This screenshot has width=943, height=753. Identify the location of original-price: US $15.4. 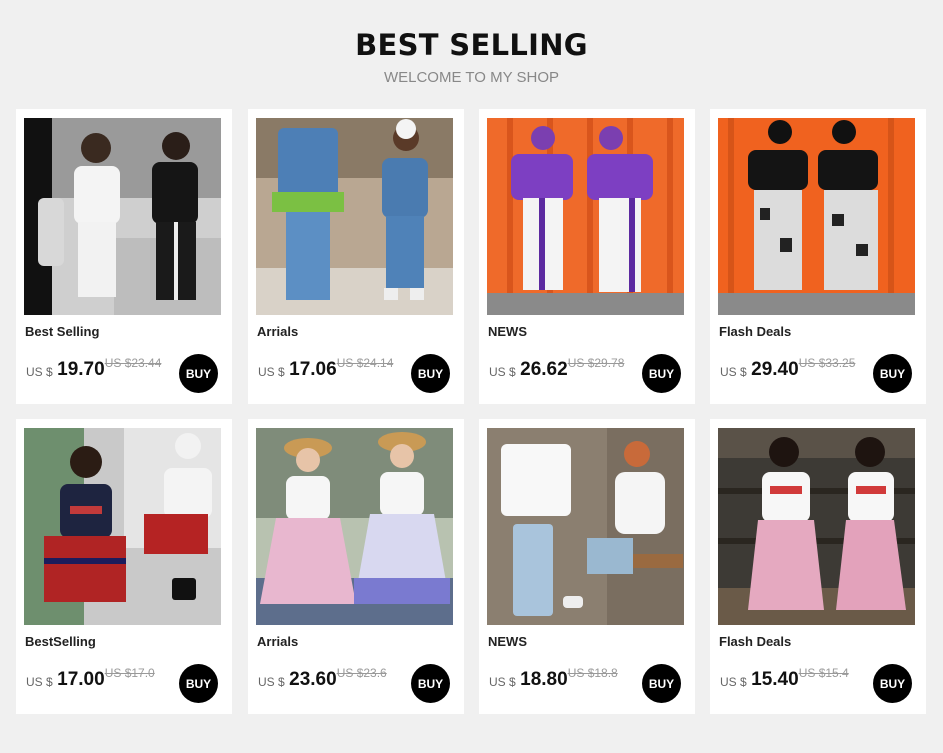
(823, 673).